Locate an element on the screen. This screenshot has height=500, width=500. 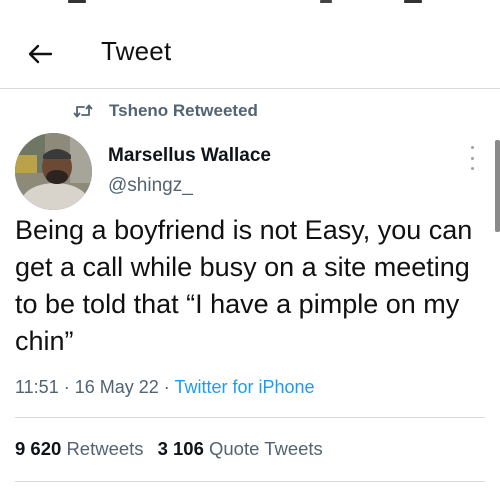
tweet-source-link: Twitter for iPhone is located at coordinates (244, 387).